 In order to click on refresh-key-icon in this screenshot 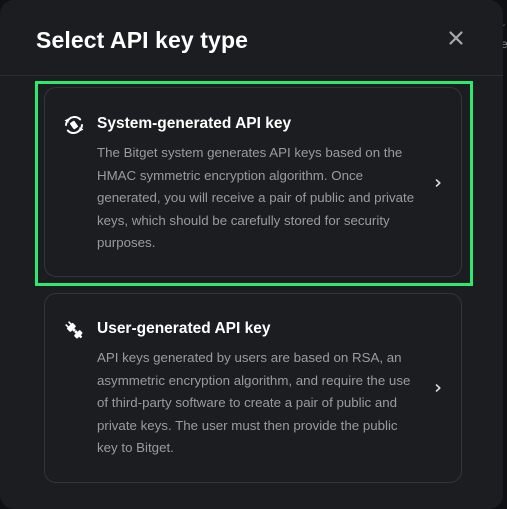, I will do `click(74, 125)`.